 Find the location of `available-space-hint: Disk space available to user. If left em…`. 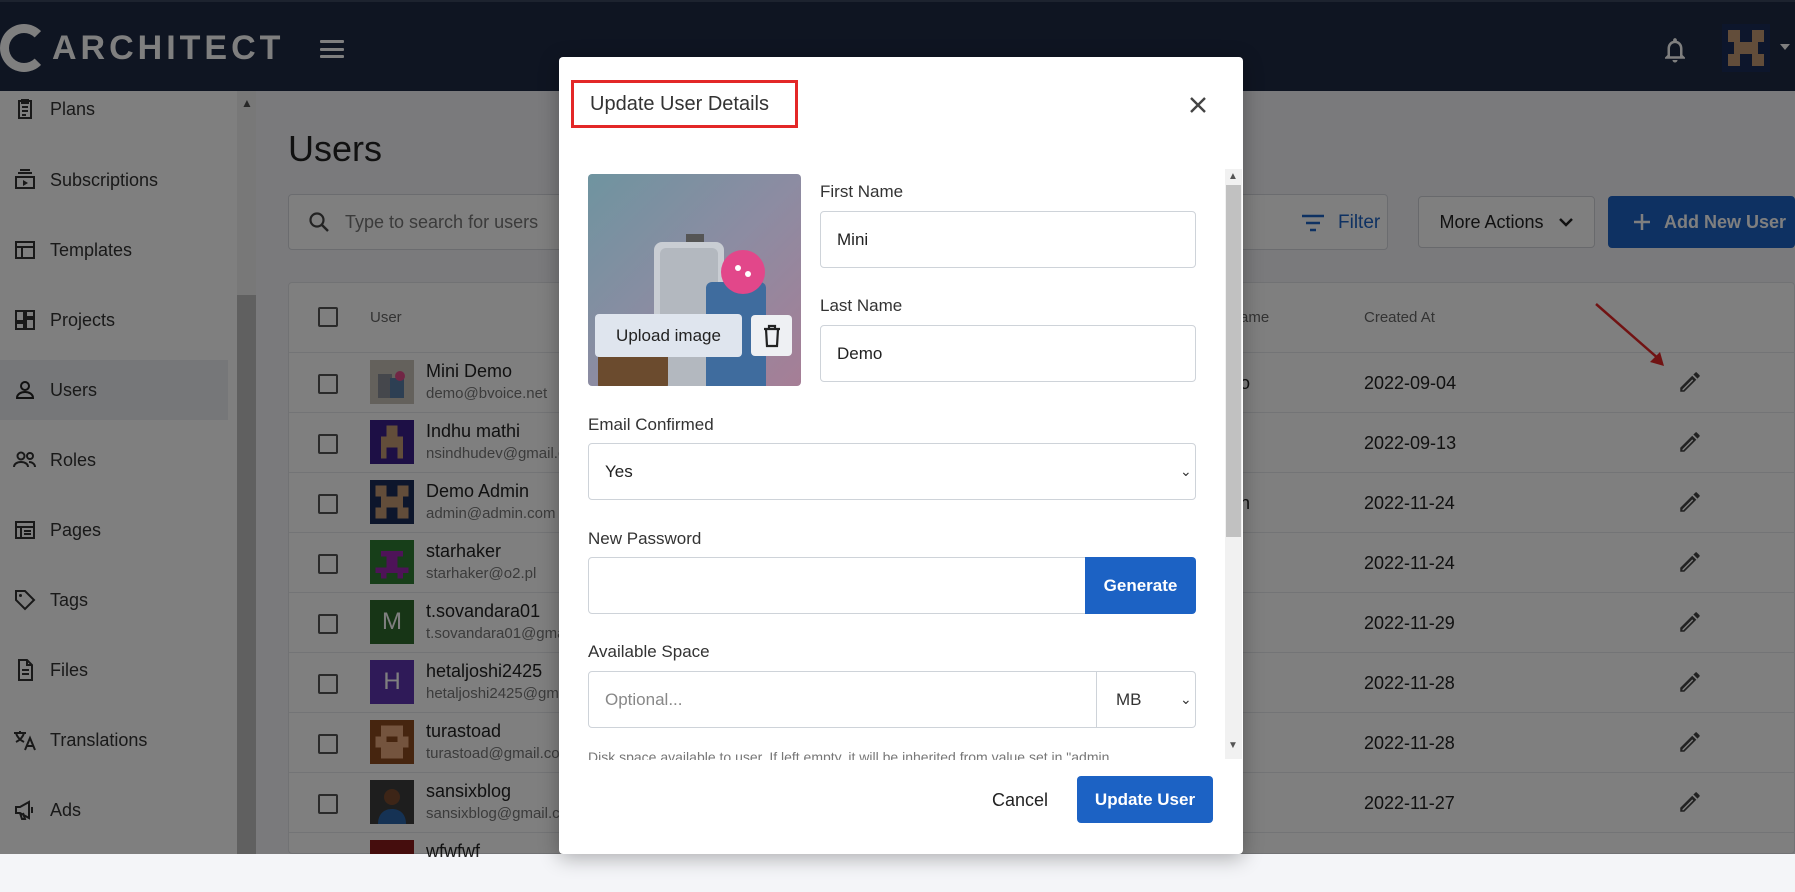

available-space-hint: Disk space available to user. If left em… is located at coordinates (849, 754).